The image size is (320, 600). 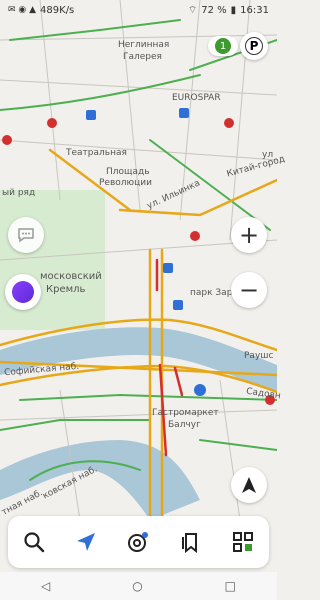 I want to click on bookmarks-button, so click(x=191, y=542).